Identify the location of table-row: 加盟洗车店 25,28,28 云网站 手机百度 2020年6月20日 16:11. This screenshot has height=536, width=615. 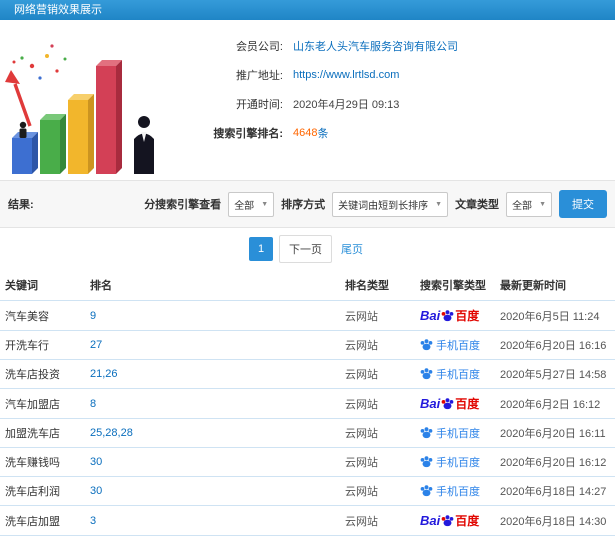
(307, 433).